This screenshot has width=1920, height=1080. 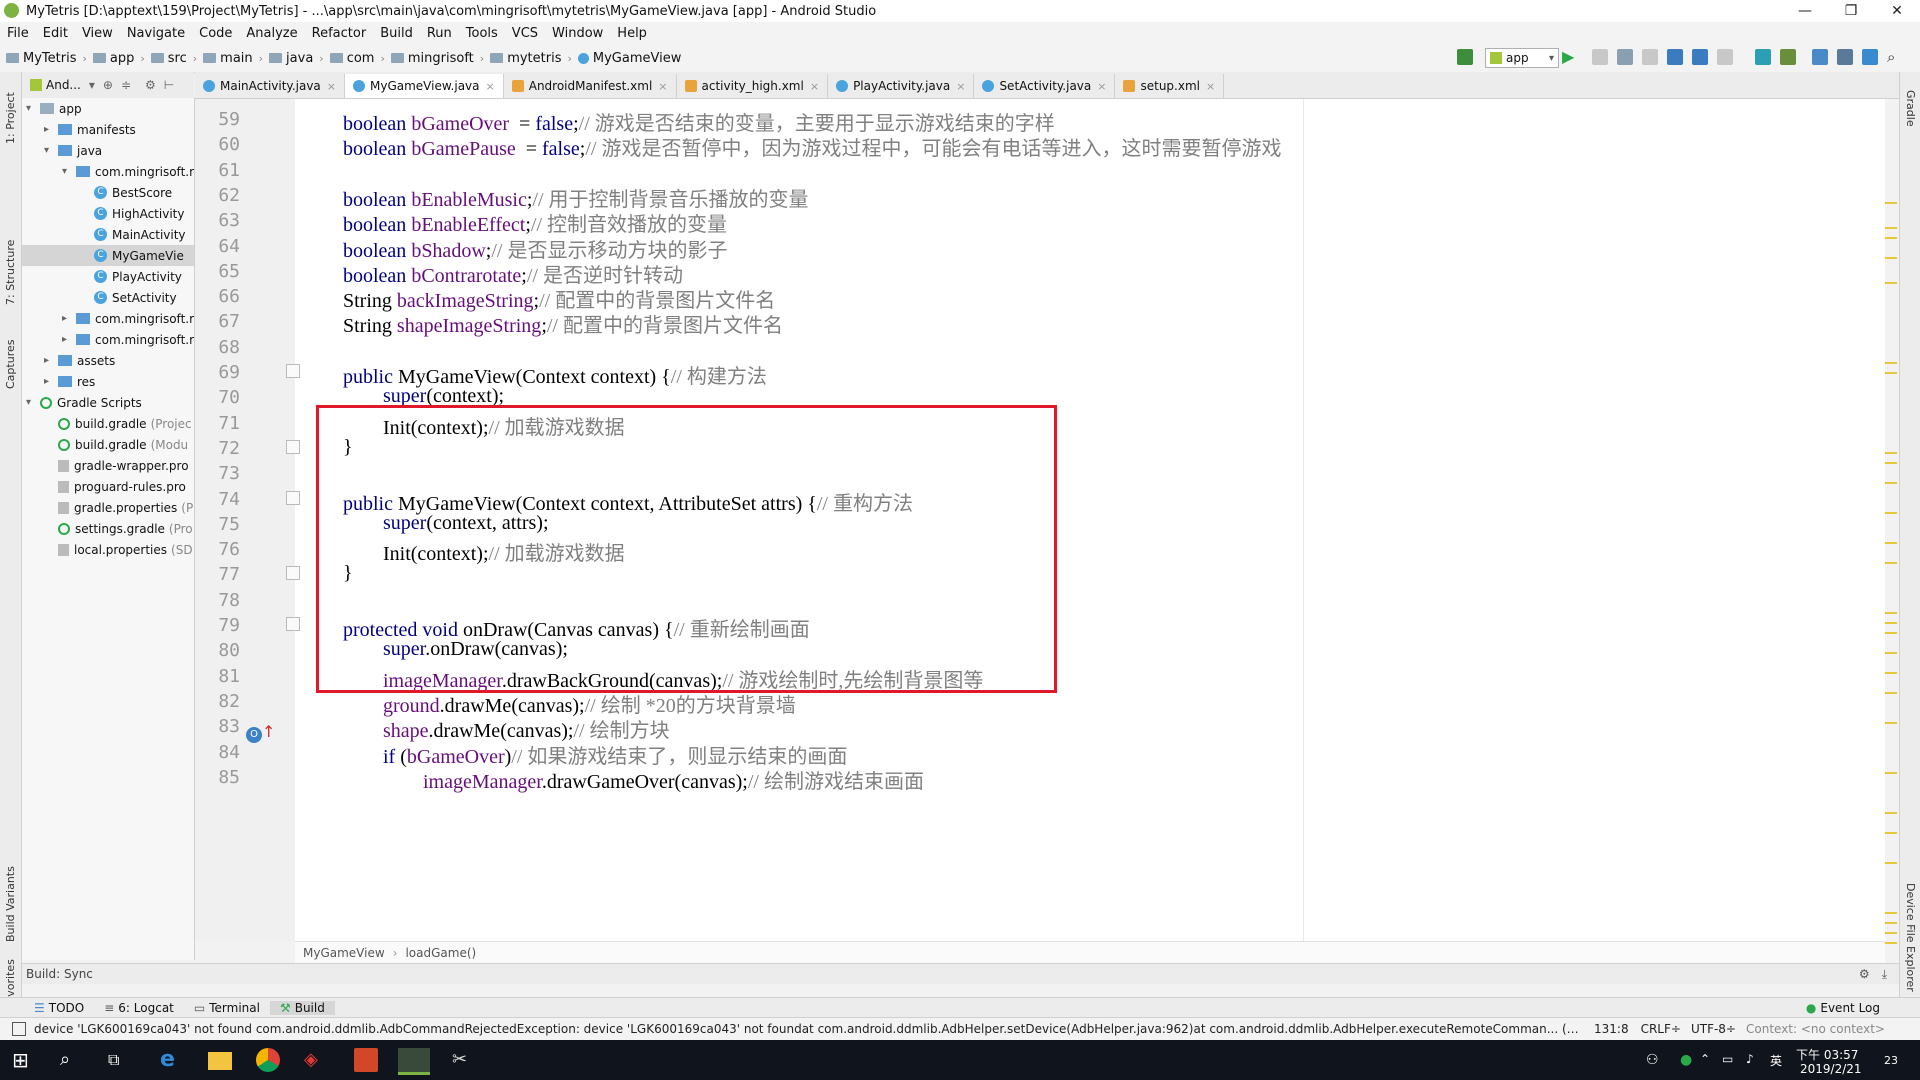 What do you see at coordinates (1170, 86) in the screenshot?
I see `editor-tab: setup.xml ×` at bounding box center [1170, 86].